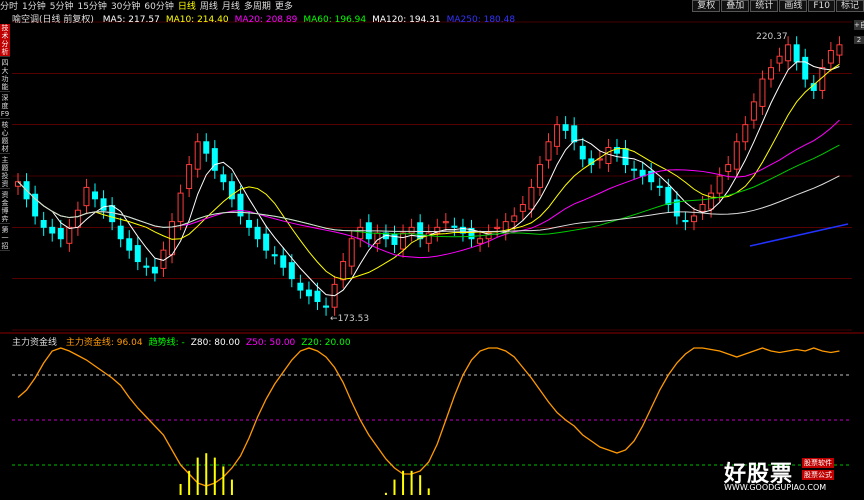 The width and height of the screenshot is (864, 500). Describe the element at coordinates (271, 343) in the screenshot. I see `indicator-legend-3: Z50: 50.00` at that location.